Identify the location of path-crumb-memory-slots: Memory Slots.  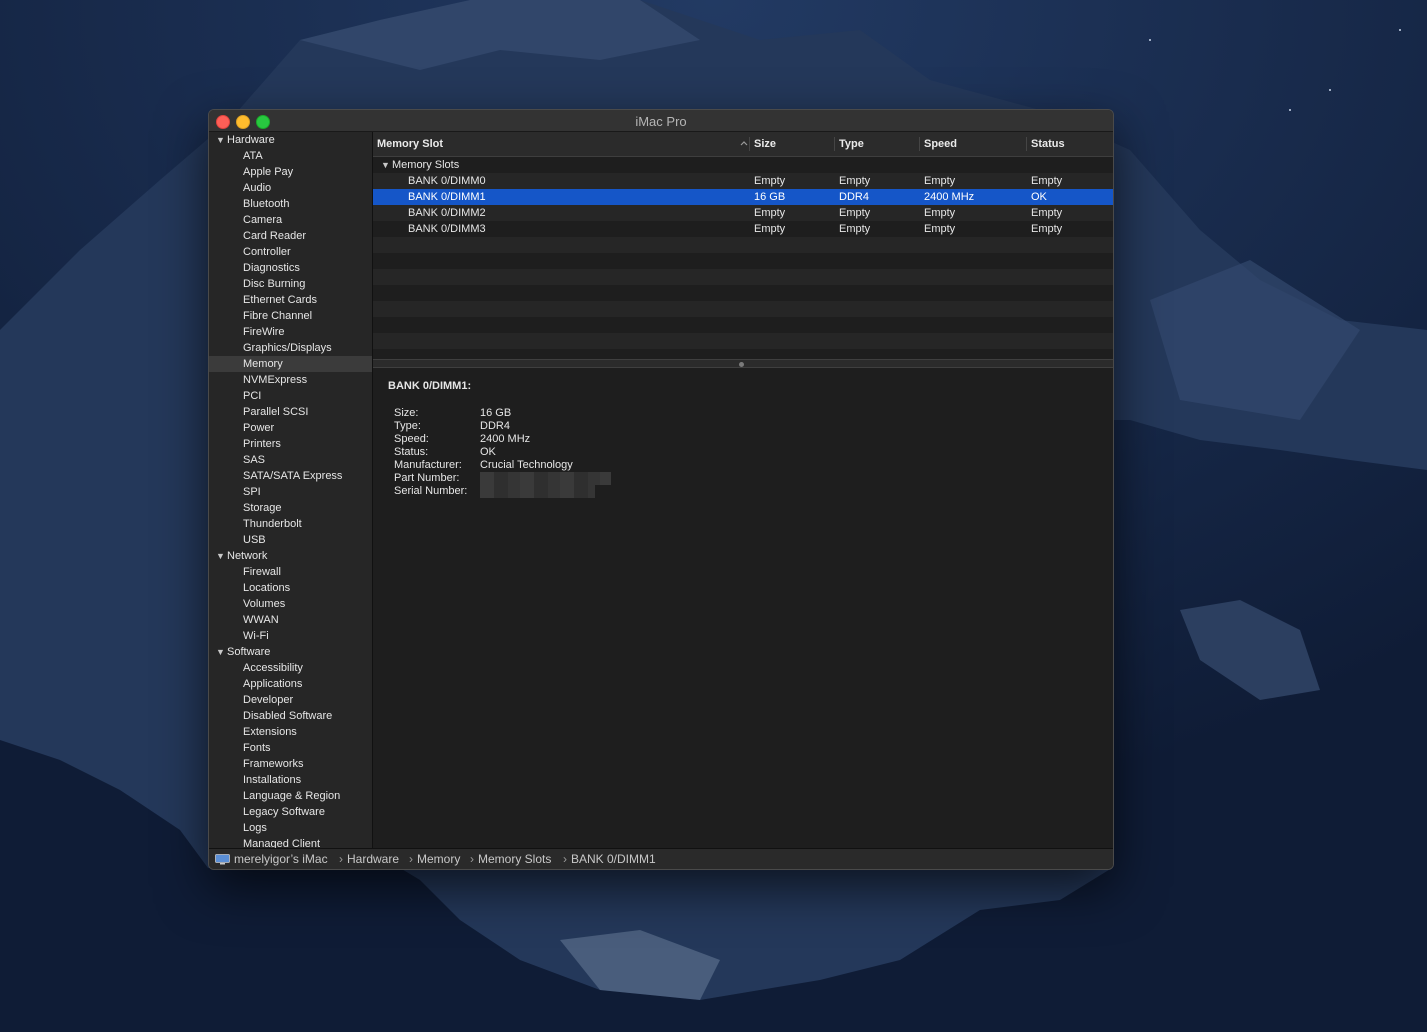
(514, 859).